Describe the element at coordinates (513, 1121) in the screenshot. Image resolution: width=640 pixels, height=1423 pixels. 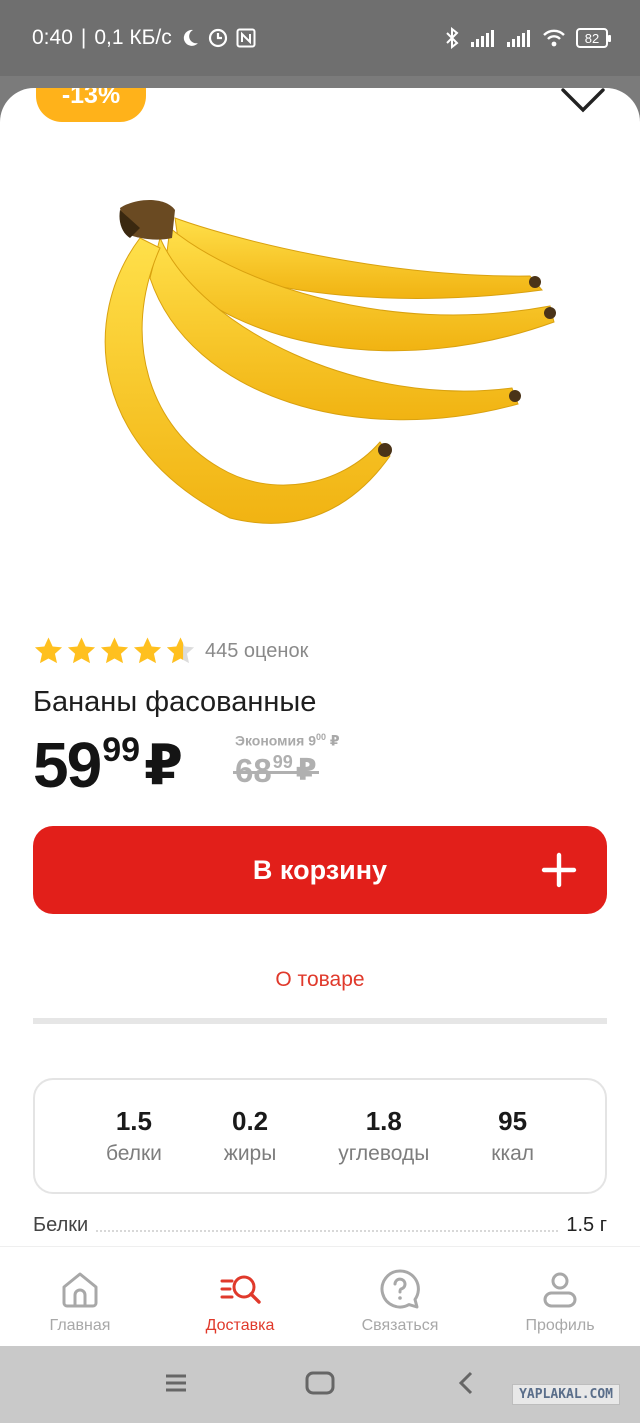
I see `nutrition-value: 95` at that location.